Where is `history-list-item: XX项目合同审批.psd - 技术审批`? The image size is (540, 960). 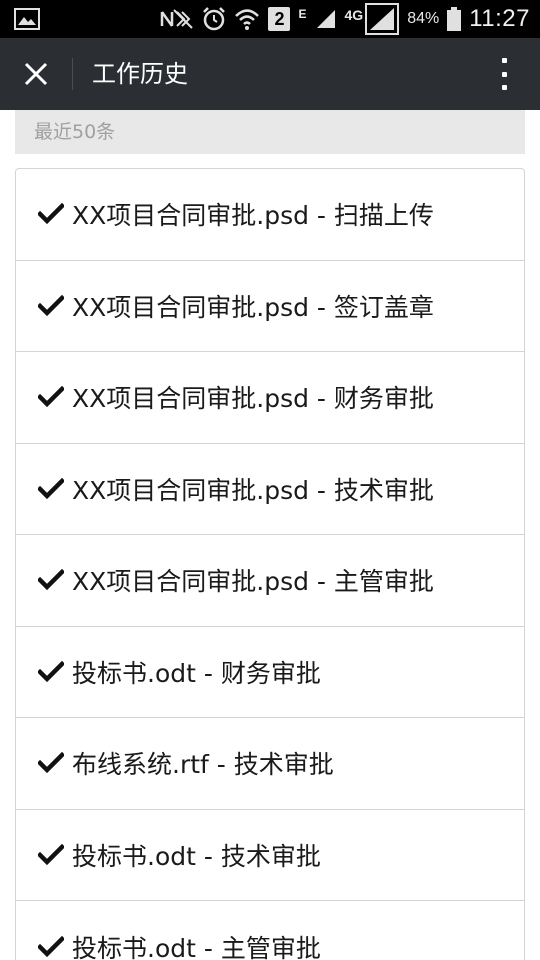 history-list-item: XX项目合同审批.psd - 技术审批 is located at coordinates (270, 489).